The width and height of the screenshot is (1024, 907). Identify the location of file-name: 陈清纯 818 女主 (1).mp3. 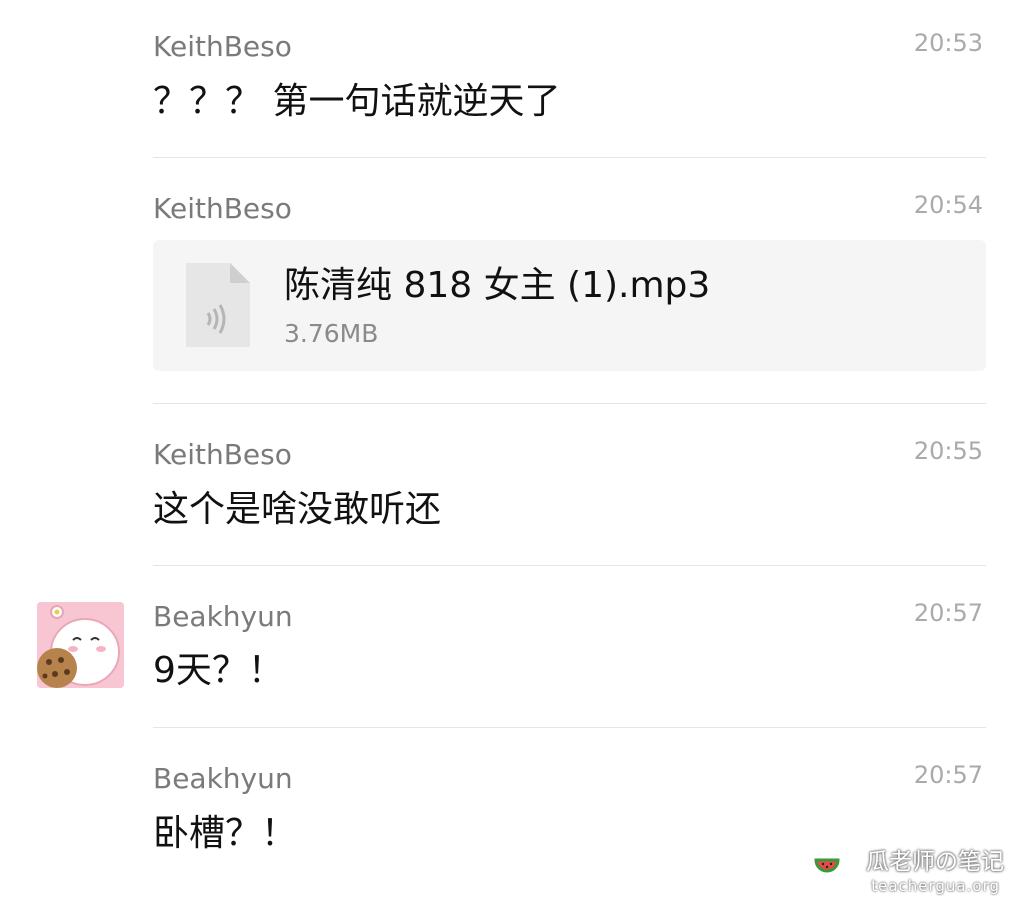
(497, 285).